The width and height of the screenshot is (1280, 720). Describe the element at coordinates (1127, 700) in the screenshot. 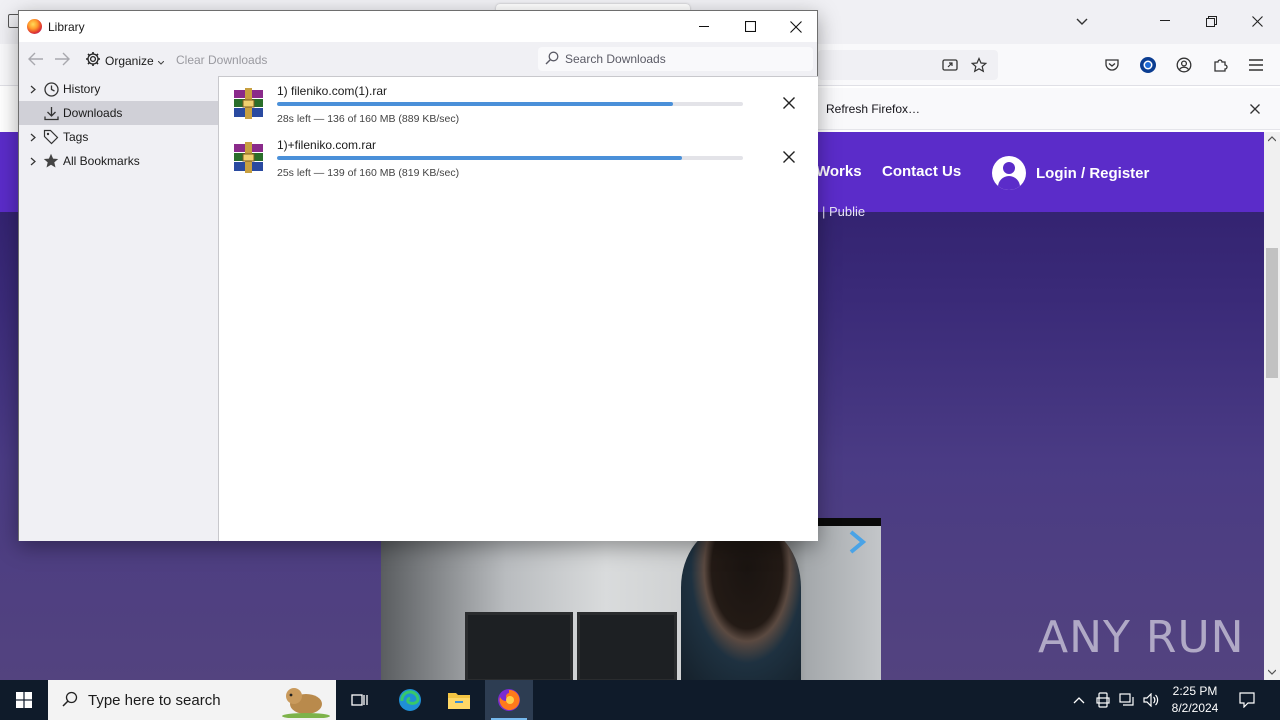

I see `network-icon` at that location.